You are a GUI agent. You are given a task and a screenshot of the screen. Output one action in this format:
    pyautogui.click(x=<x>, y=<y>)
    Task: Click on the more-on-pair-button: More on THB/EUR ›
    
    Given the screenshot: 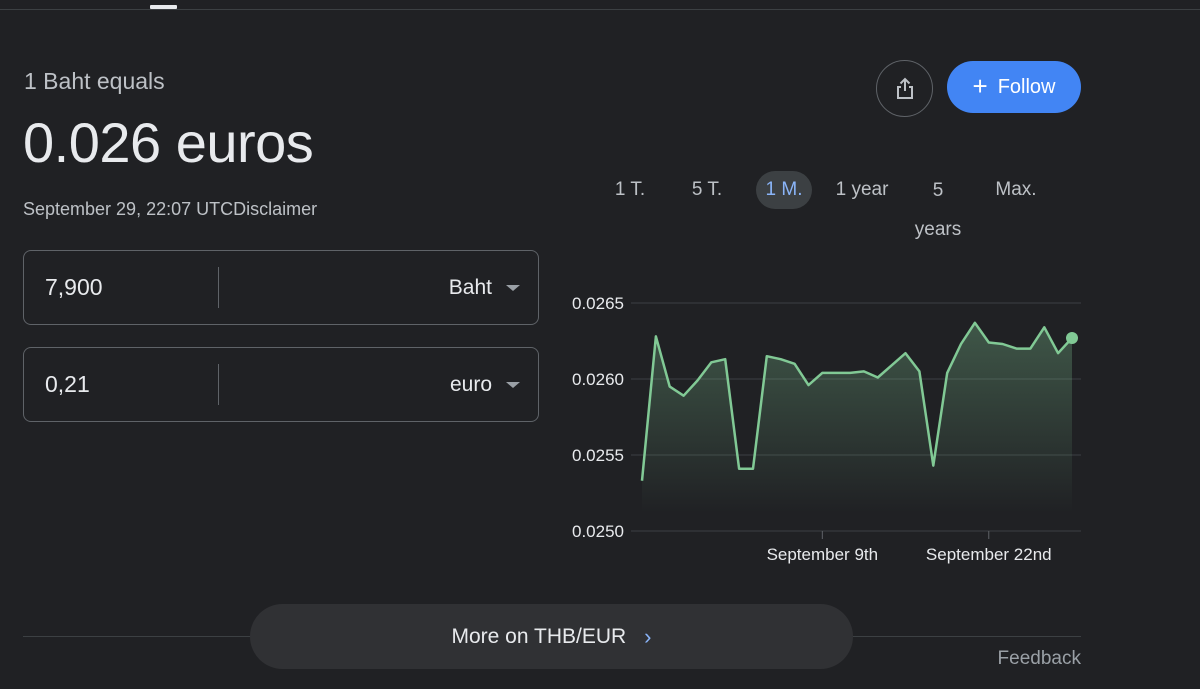 What is the action you would take?
    pyautogui.click(x=551, y=636)
    